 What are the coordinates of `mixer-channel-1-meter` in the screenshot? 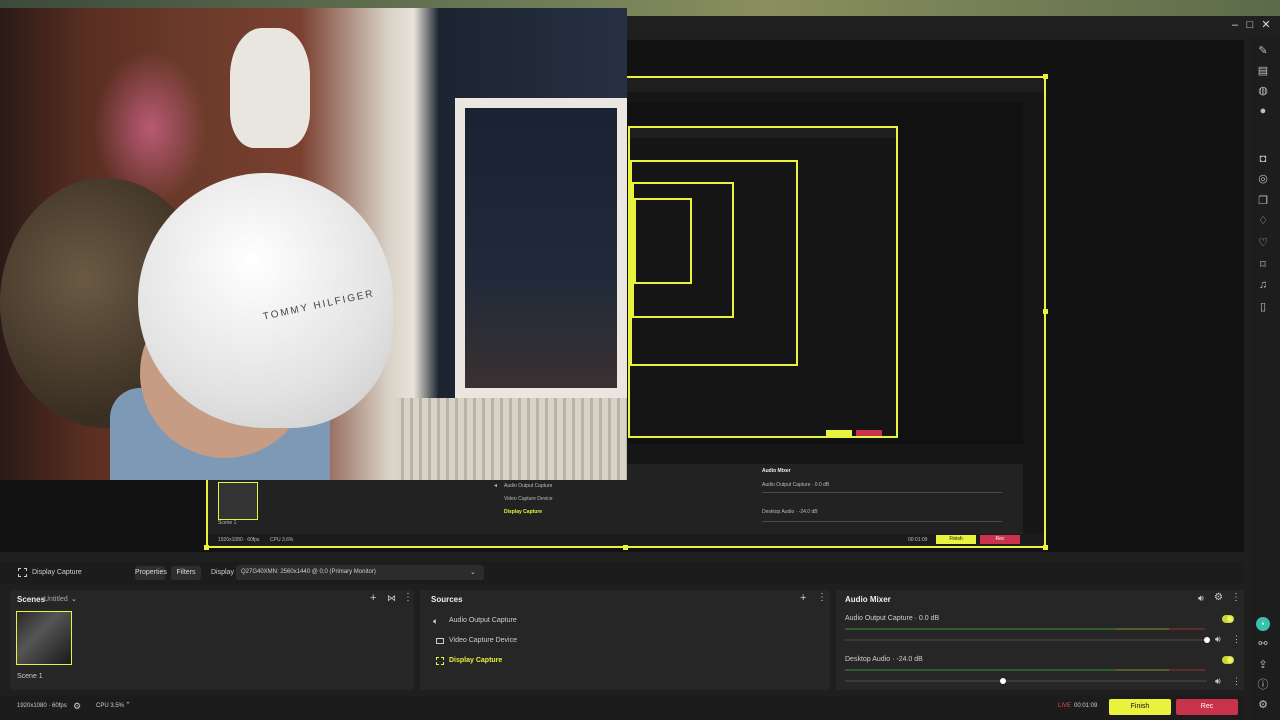 It's located at (1025, 629).